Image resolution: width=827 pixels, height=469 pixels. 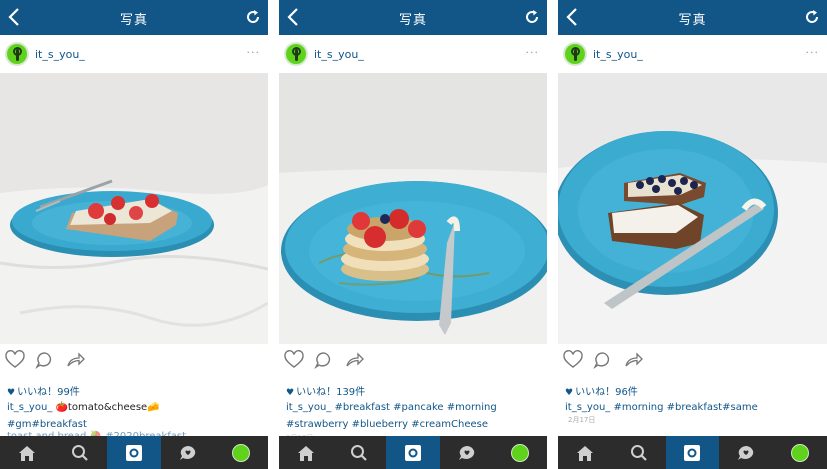 What do you see at coordinates (582, 420) in the screenshot?
I see `post-date: 2月17日` at bounding box center [582, 420].